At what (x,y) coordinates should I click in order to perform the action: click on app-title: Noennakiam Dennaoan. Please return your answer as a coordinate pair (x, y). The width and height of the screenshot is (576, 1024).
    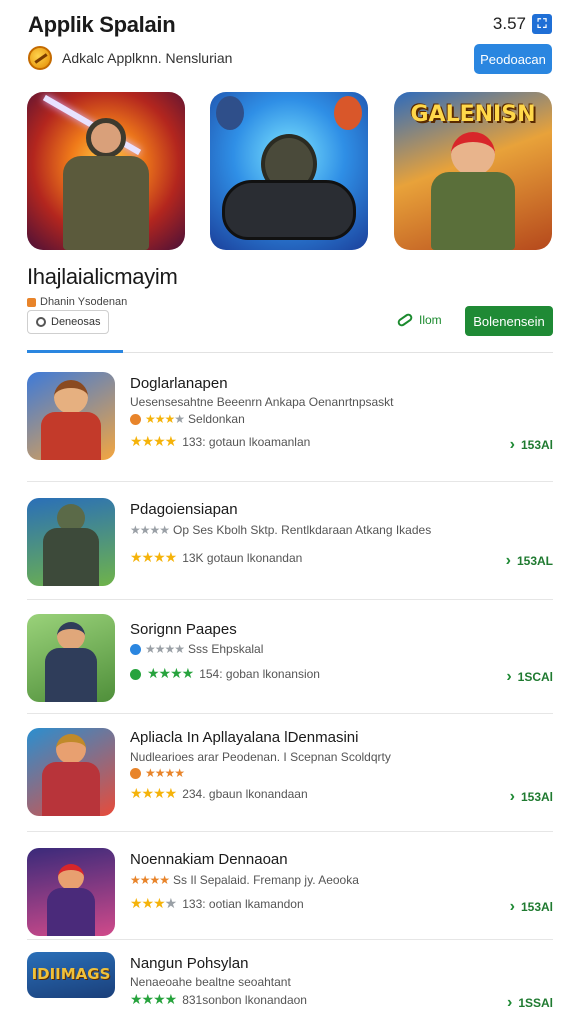
    Looking at the image, I should click on (209, 859).